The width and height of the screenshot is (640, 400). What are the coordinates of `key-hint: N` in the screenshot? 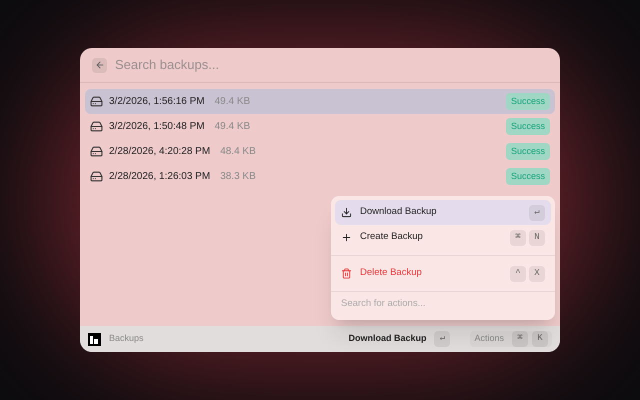 It's located at (537, 238).